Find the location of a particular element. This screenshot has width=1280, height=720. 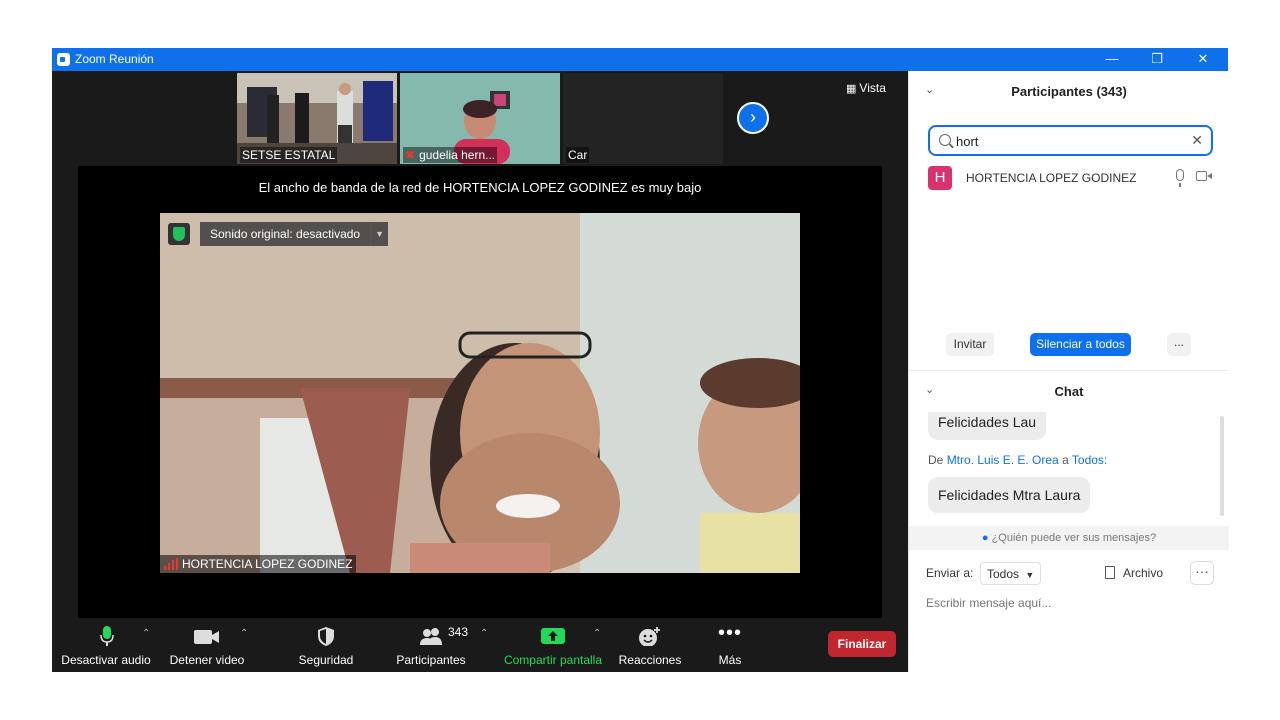

audio-options-chevron-icon: ⌃ is located at coordinates (146, 633).